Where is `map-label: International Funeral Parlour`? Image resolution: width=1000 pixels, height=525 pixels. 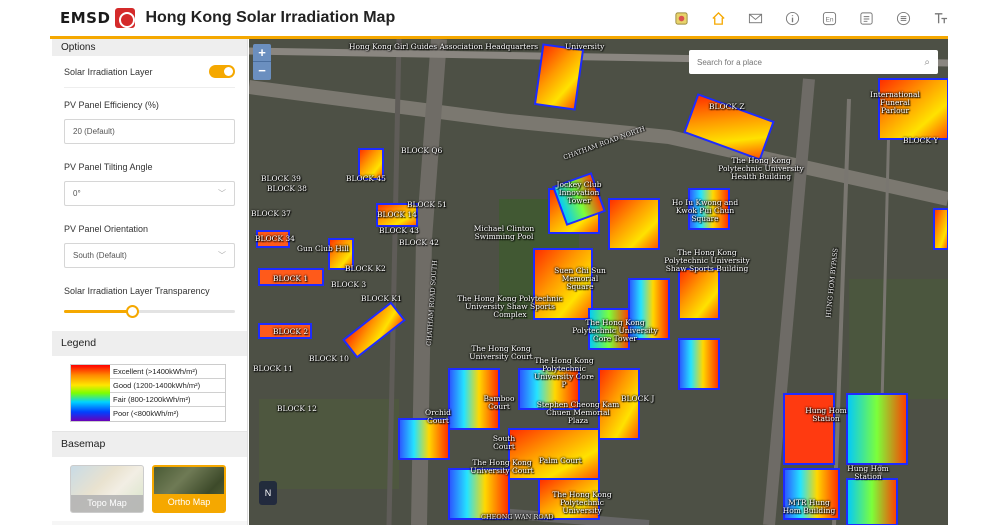 map-label: International Funeral Parlour is located at coordinates (895, 102).